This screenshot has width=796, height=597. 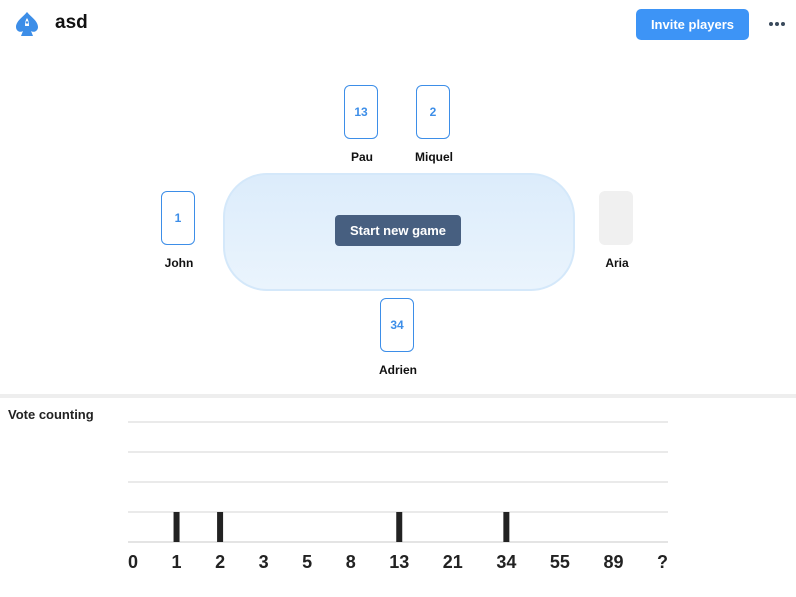 What do you see at coordinates (397, 370) in the screenshot?
I see `player-name: Adrien` at bounding box center [397, 370].